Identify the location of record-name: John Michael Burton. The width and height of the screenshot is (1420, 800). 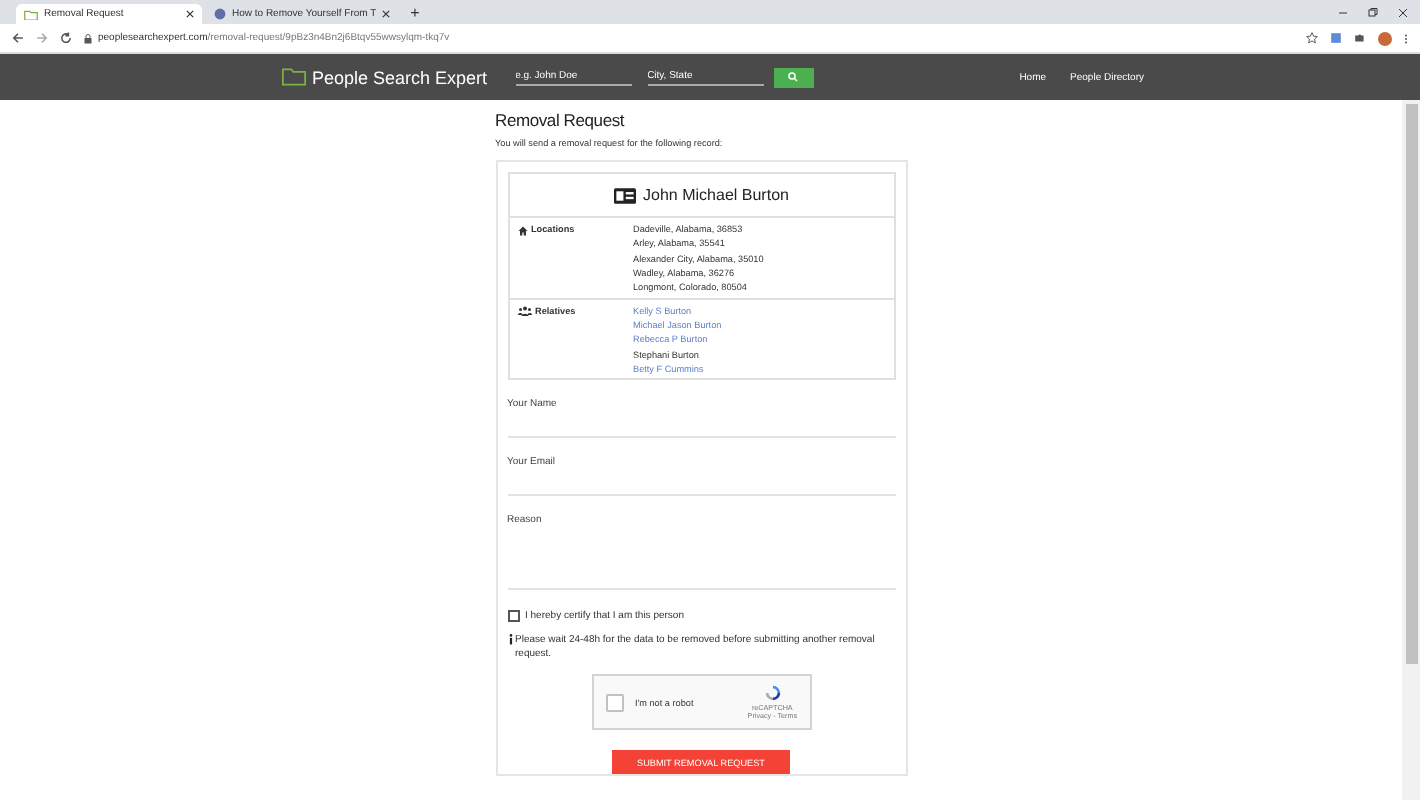
(716, 195).